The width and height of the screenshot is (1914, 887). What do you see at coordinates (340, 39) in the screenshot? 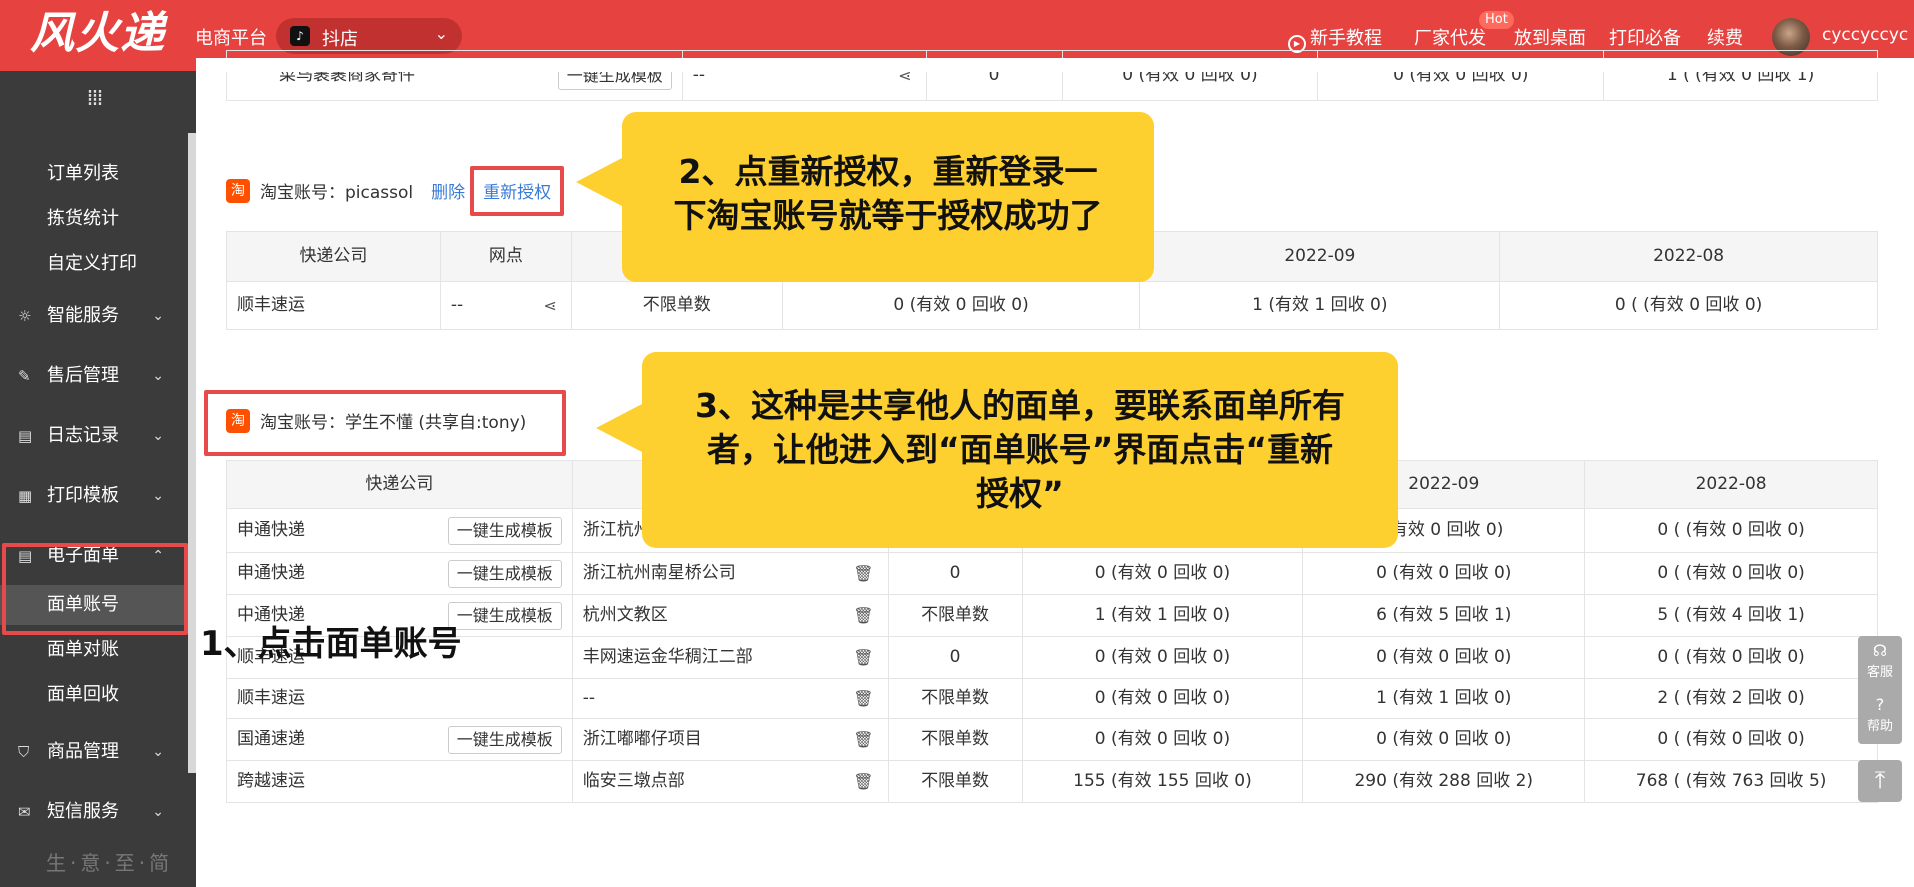
I see `shop-name: 抖店` at bounding box center [340, 39].